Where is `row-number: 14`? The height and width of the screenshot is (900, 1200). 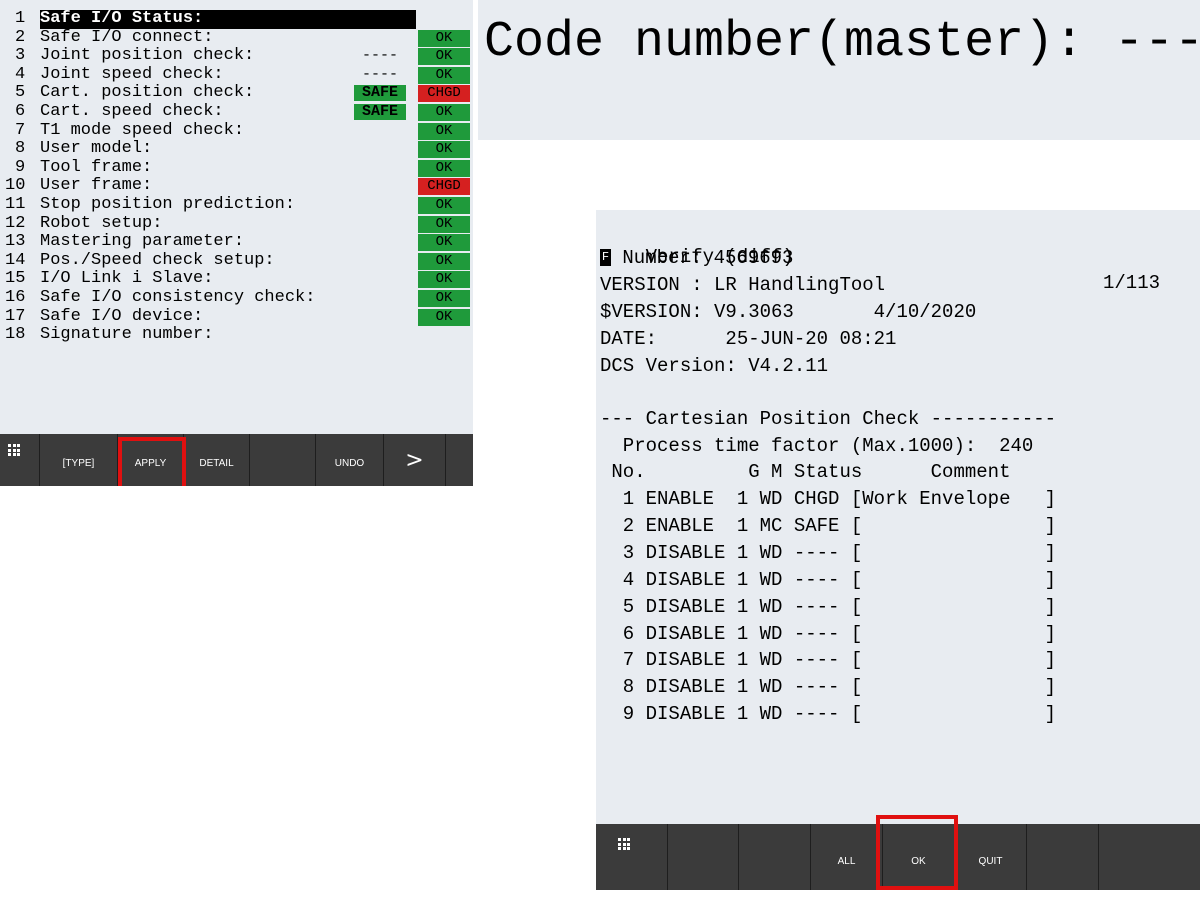
row-number: 14 is located at coordinates (15, 260).